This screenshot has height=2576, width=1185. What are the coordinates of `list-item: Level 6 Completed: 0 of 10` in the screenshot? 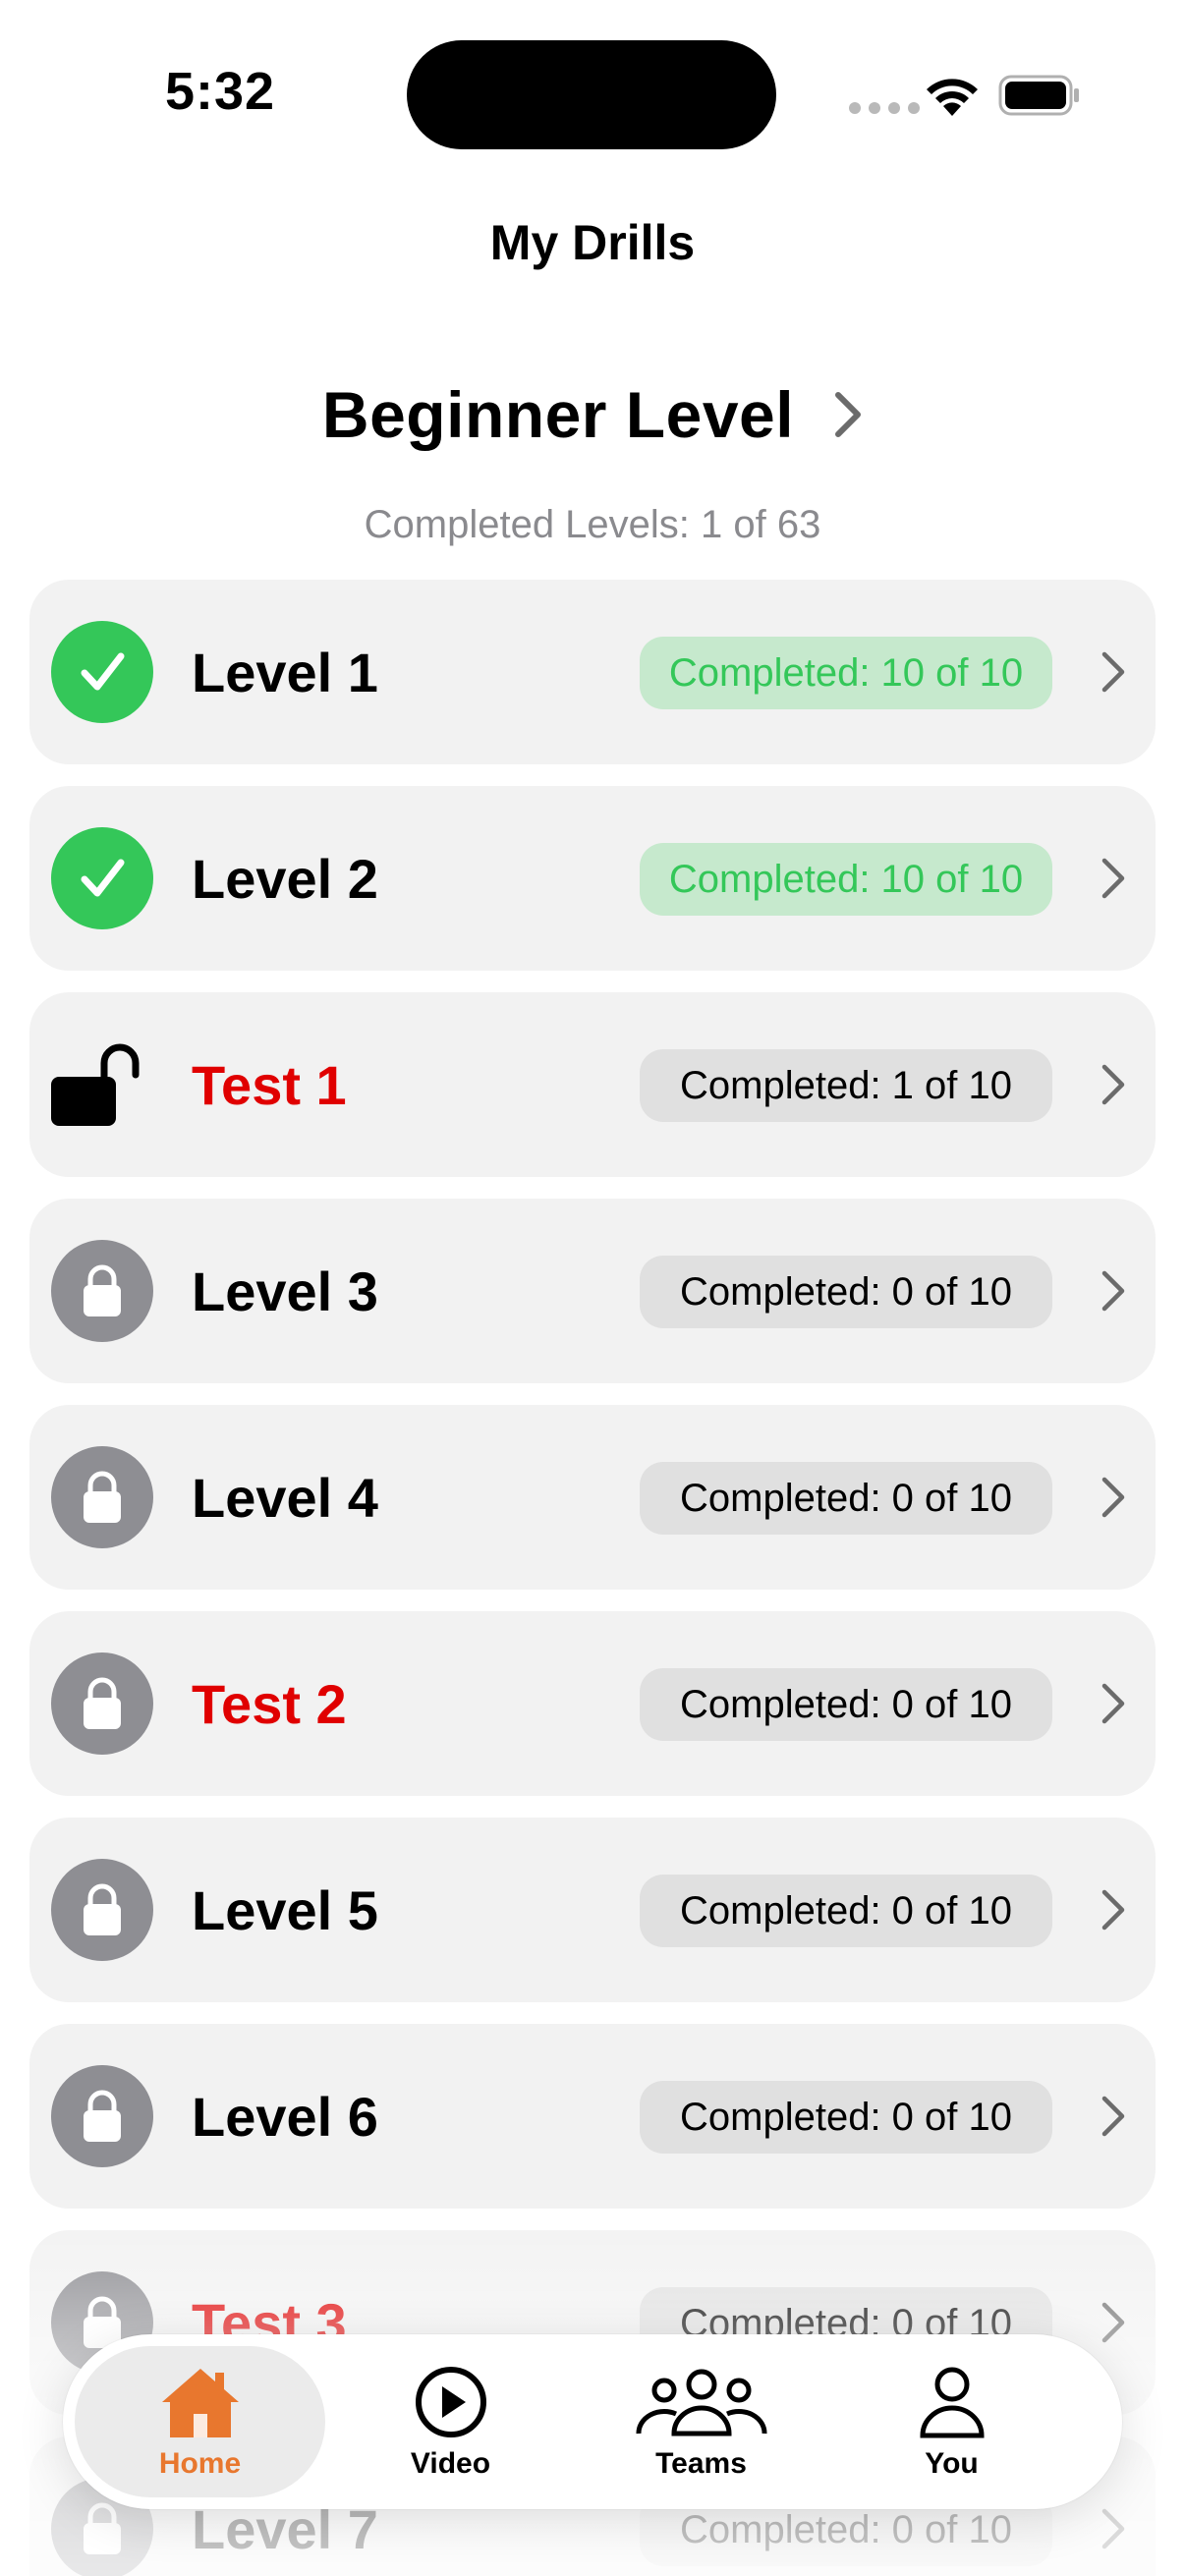 It's located at (592, 2116).